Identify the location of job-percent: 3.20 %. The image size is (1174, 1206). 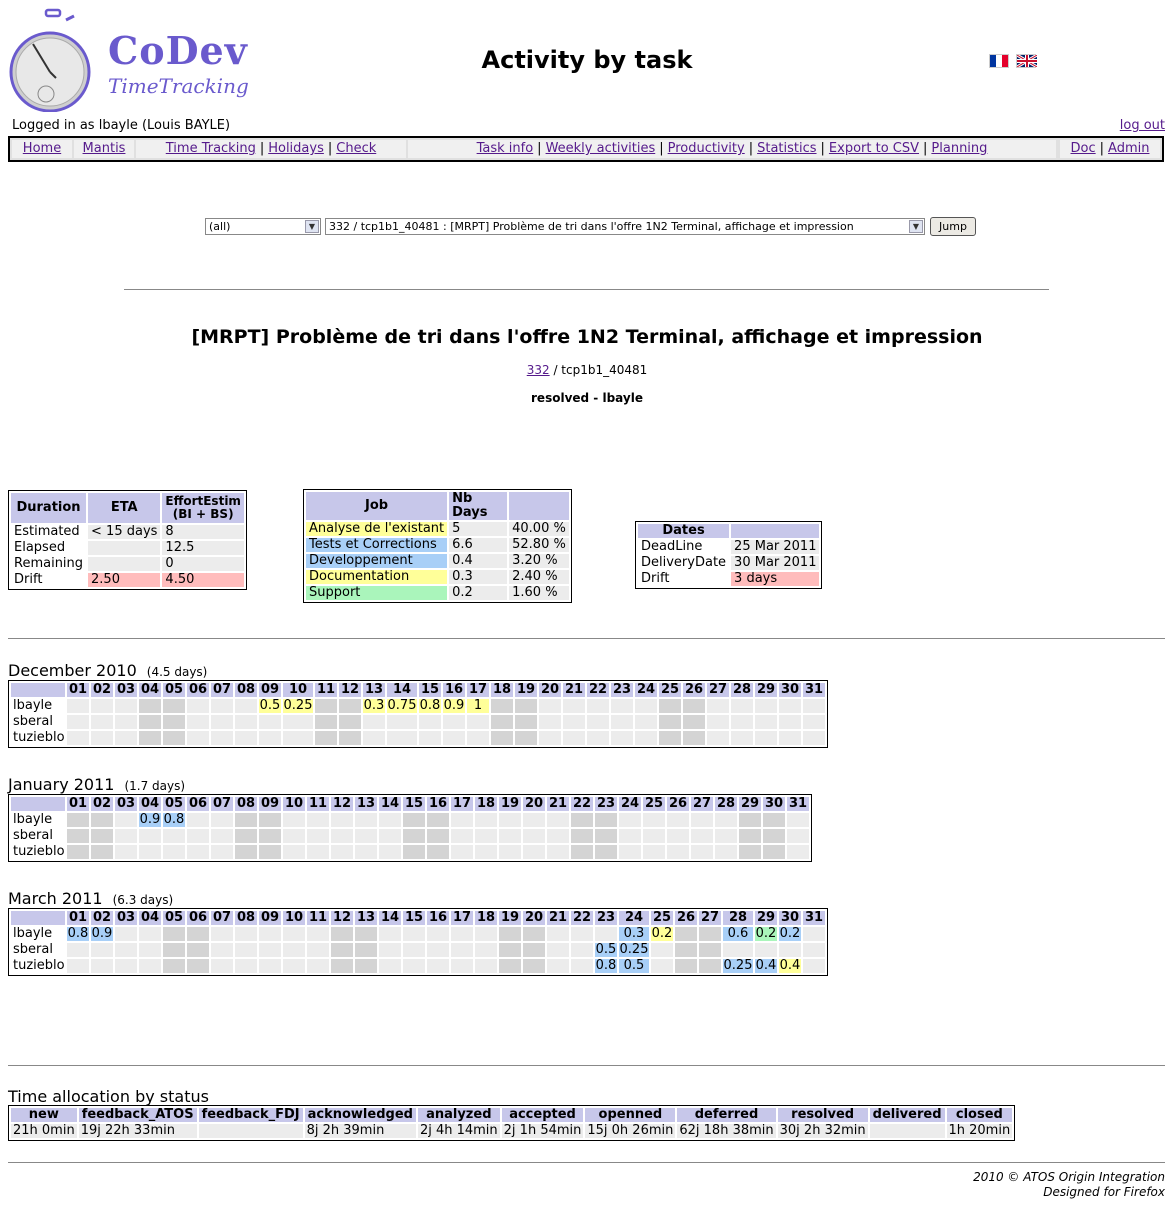
(539, 561).